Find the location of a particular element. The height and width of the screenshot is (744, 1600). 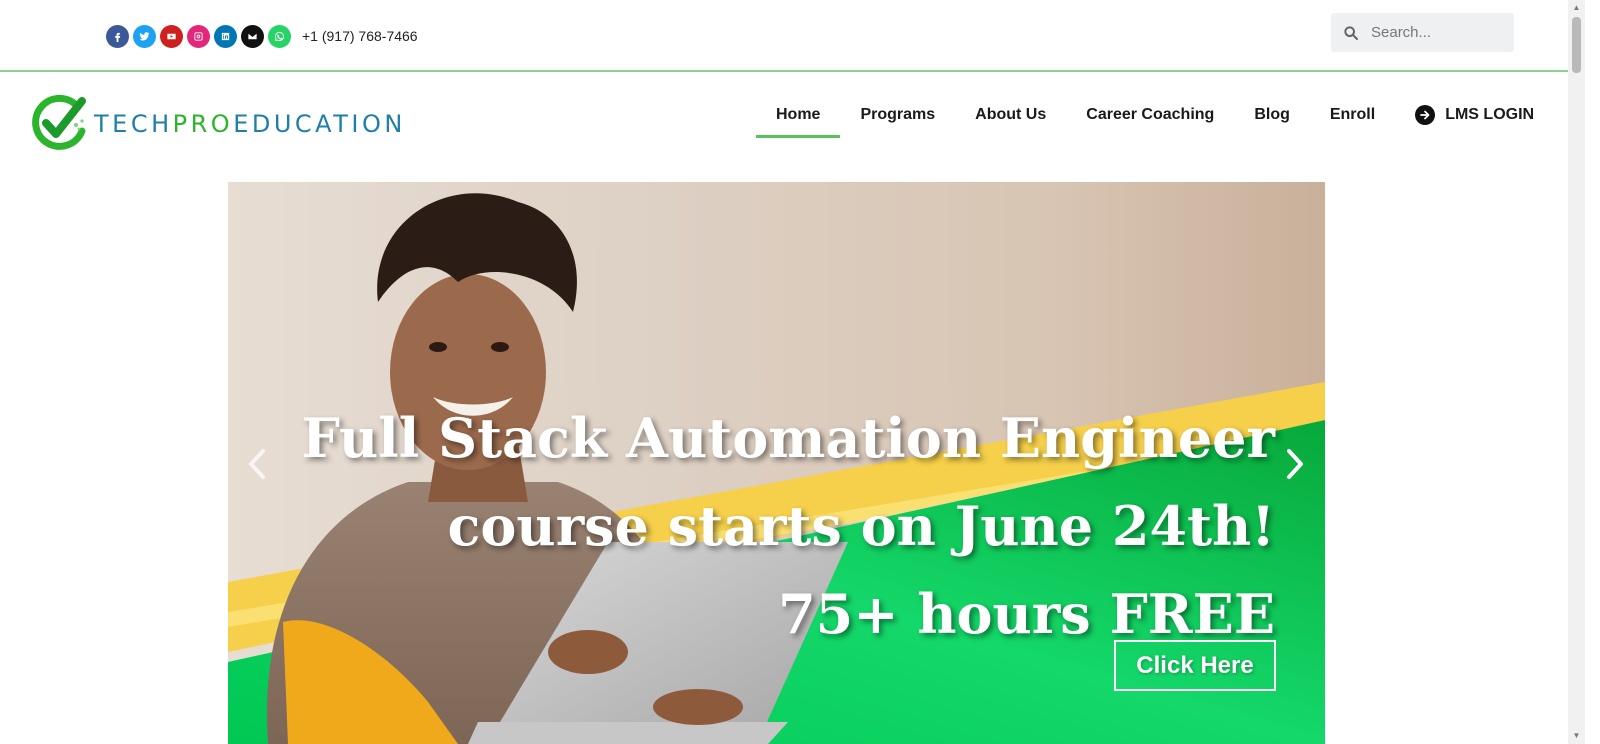

logo-wordmark: TECHPROEDUCATION is located at coordinates (250, 124).